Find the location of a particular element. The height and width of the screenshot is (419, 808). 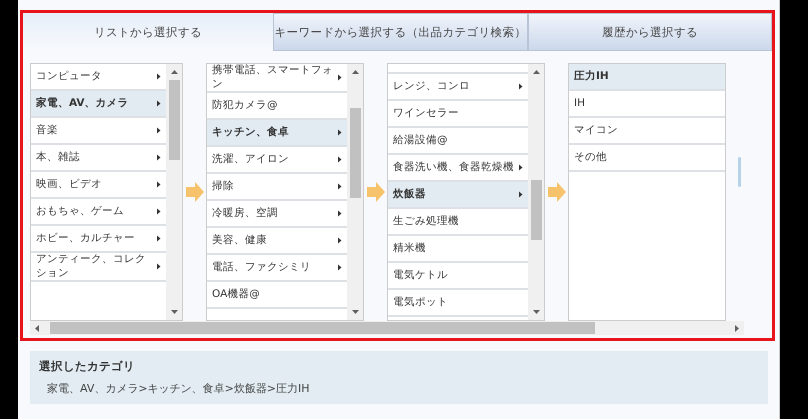

list-item: IH is located at coordinates (647, 104).